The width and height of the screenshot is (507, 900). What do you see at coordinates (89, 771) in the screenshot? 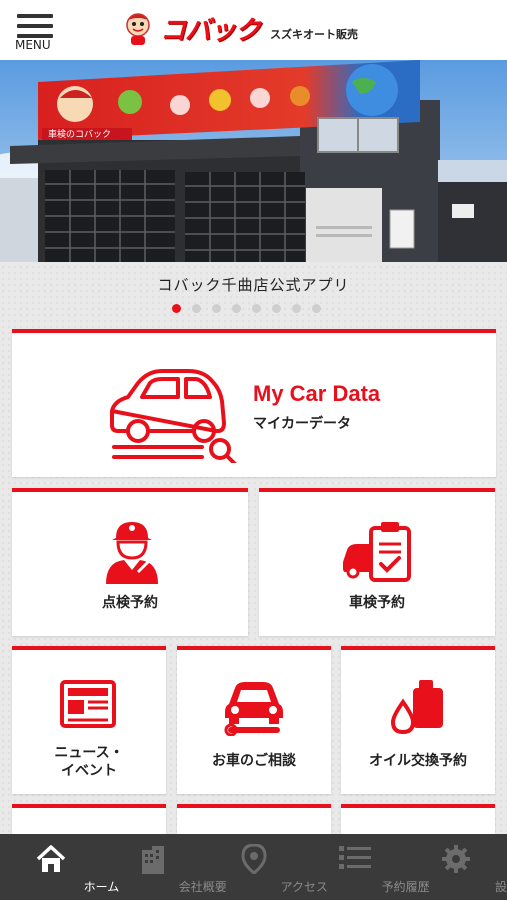
I see `news-label-line2: イベント` at bounding box center [89, 771].